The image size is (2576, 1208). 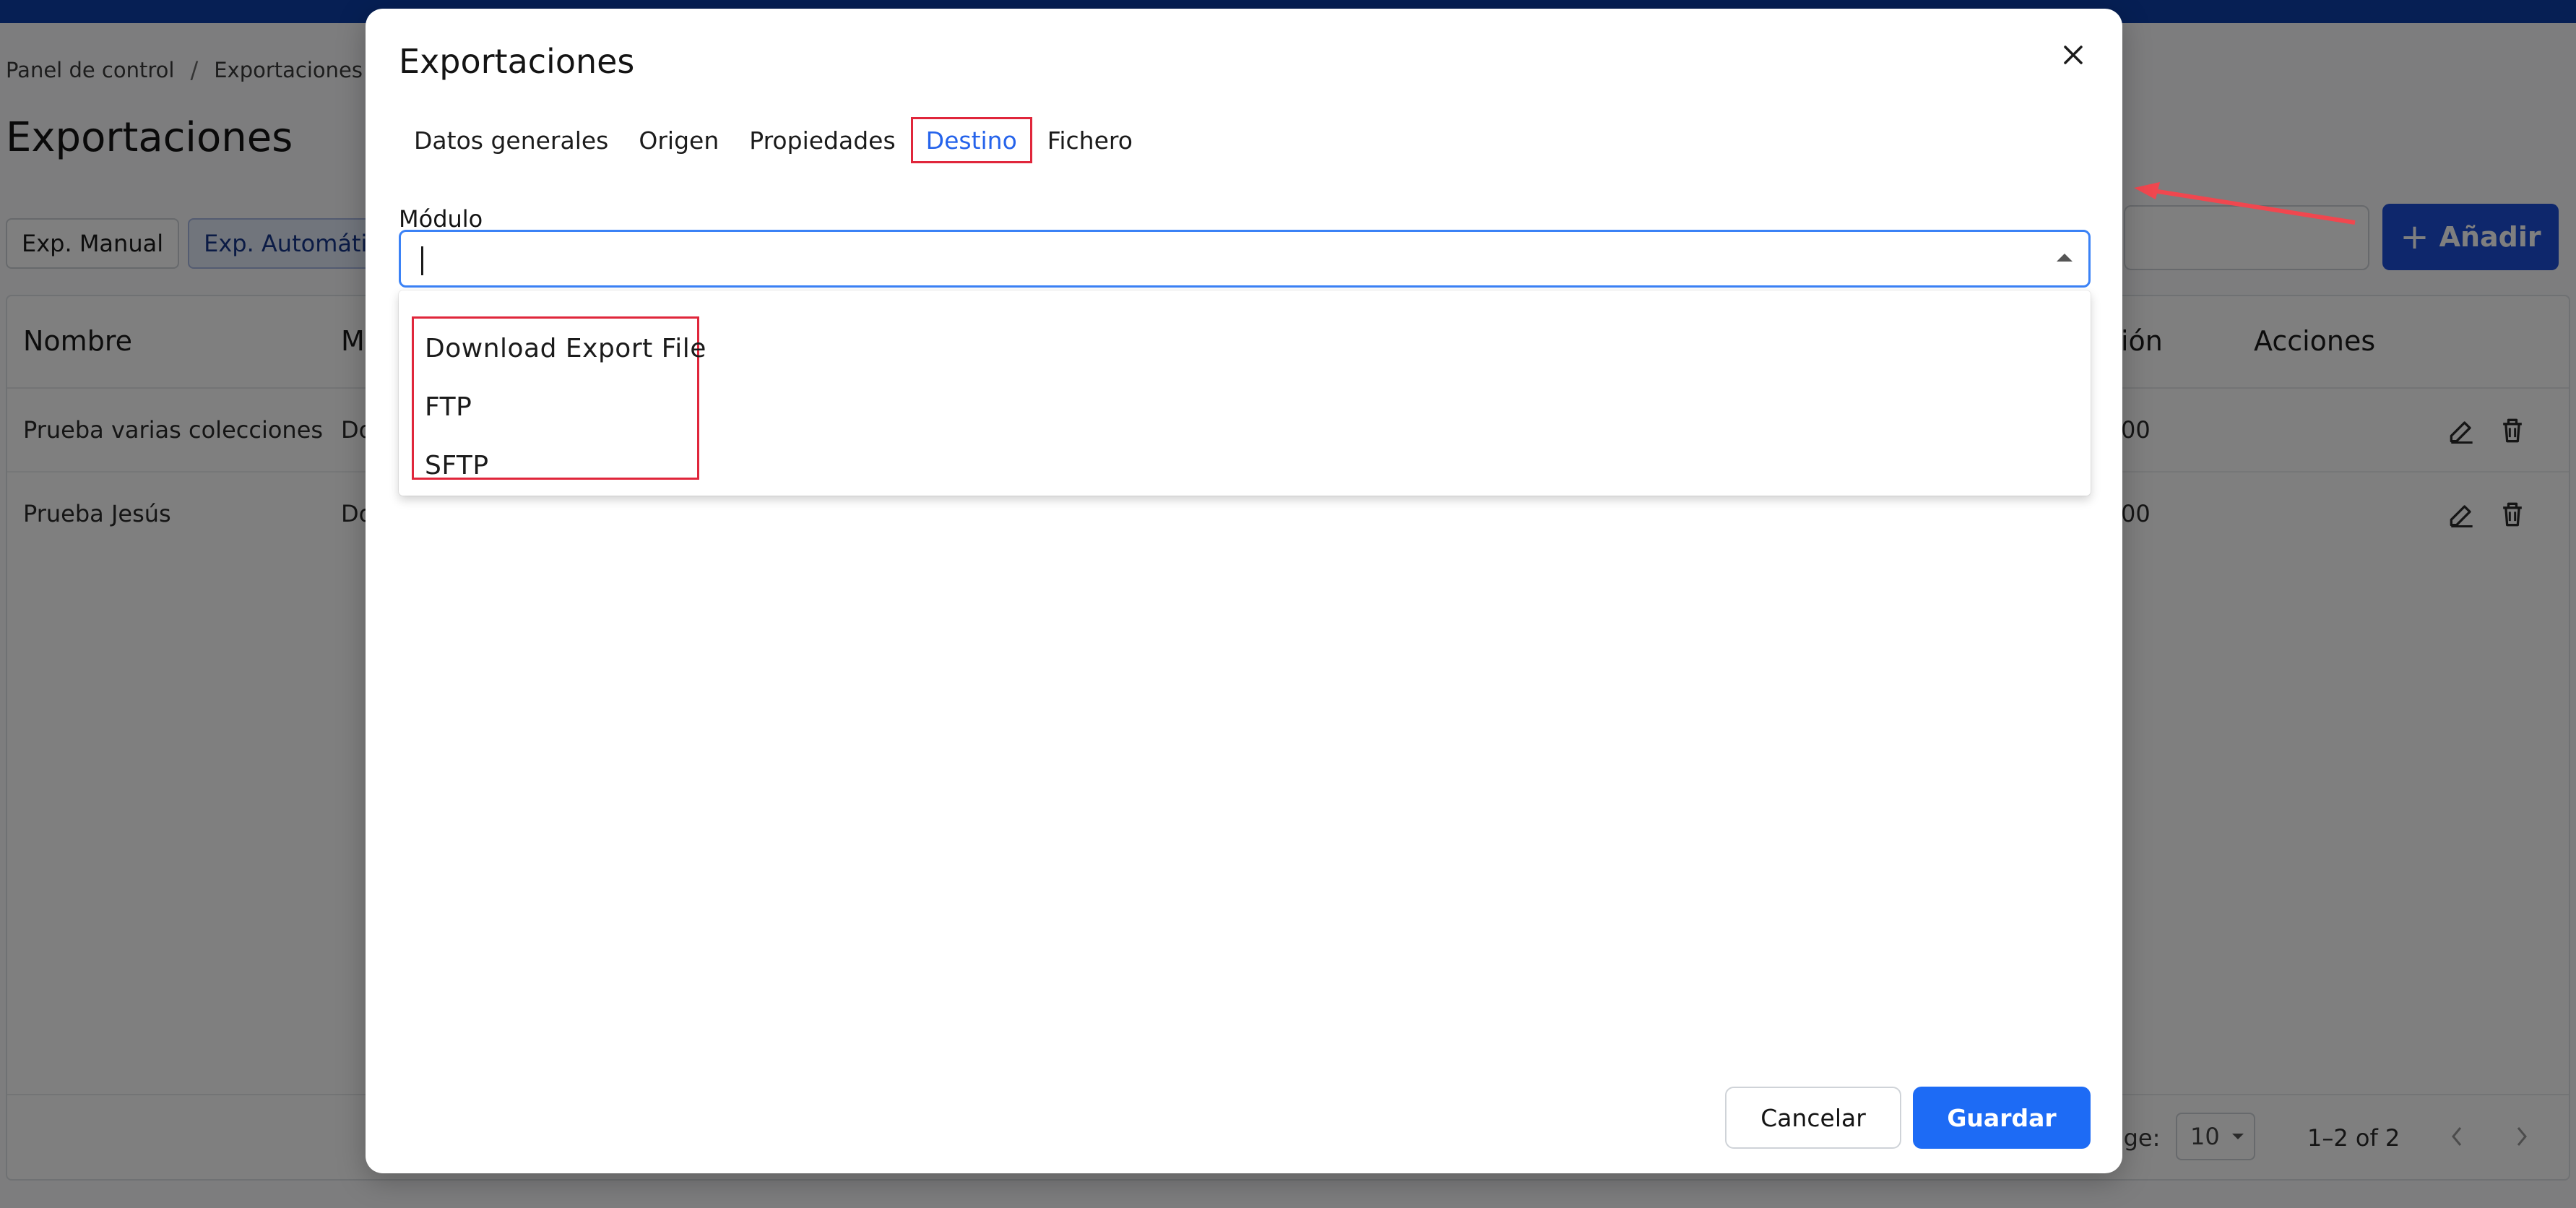 I want to click on option-ftp: FTP, so click(x=448, y=407).